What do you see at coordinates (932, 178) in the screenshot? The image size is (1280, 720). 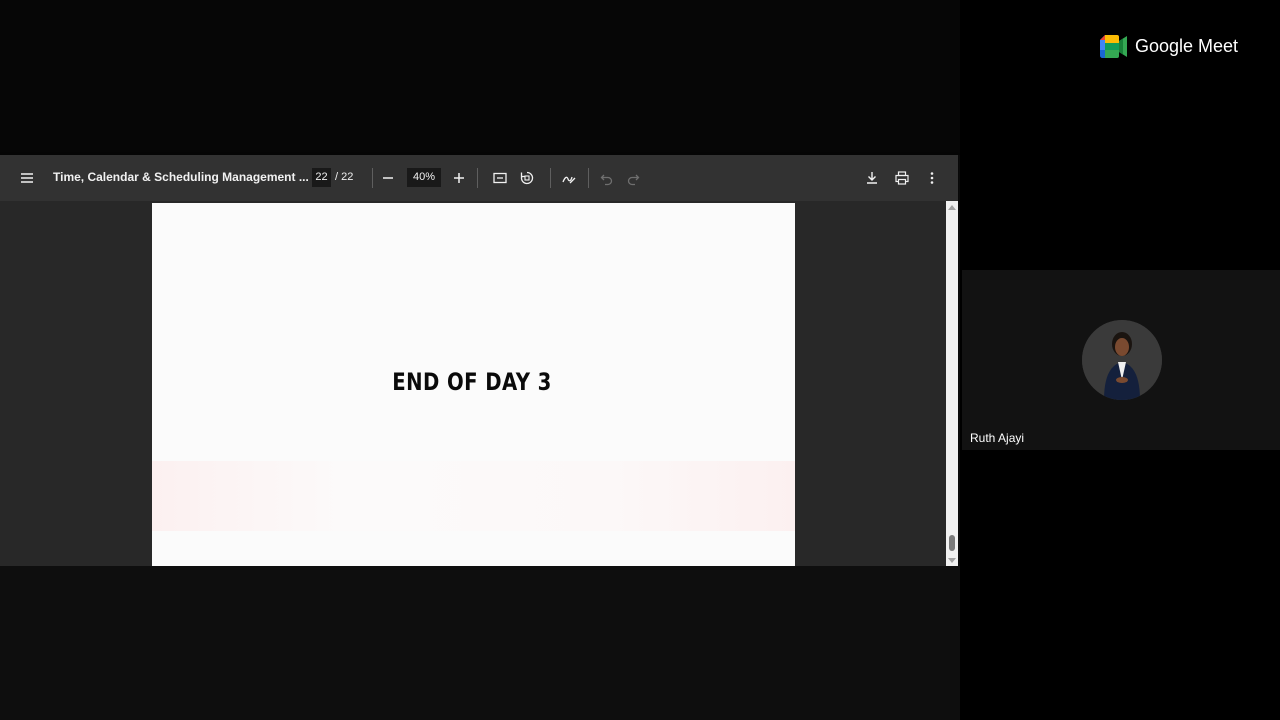 I see `more-icon` at bounding box center [932, 178].